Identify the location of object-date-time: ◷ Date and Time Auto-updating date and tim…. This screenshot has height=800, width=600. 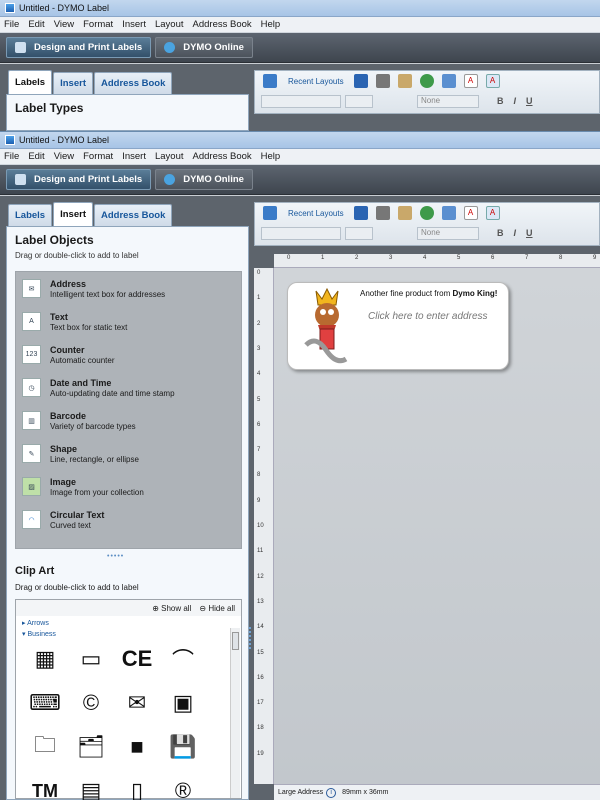
(128, 387).